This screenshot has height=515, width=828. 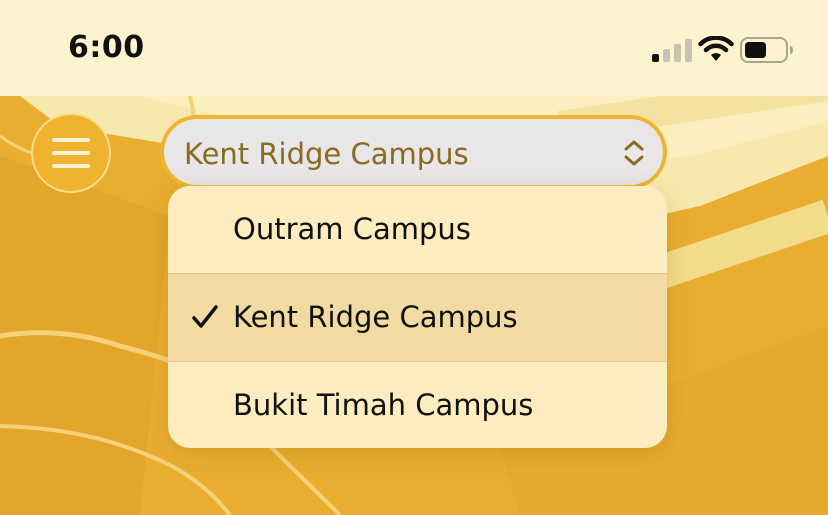 I want to click on campus-picker-value: Kent Ridge Campus, so click(x=326, y=154).